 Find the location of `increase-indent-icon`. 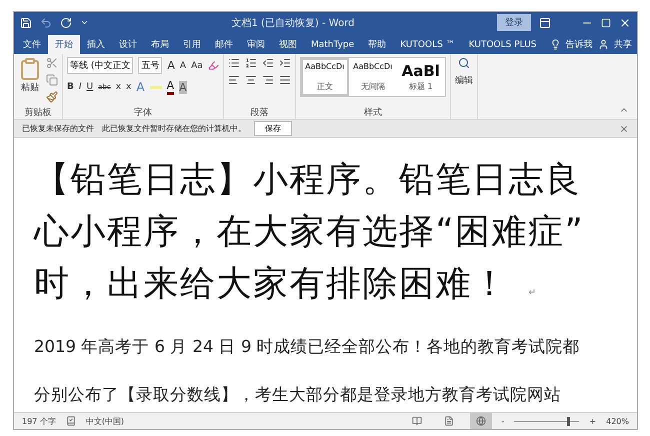

increase-indent-icon is located at coordinates (284, 63).